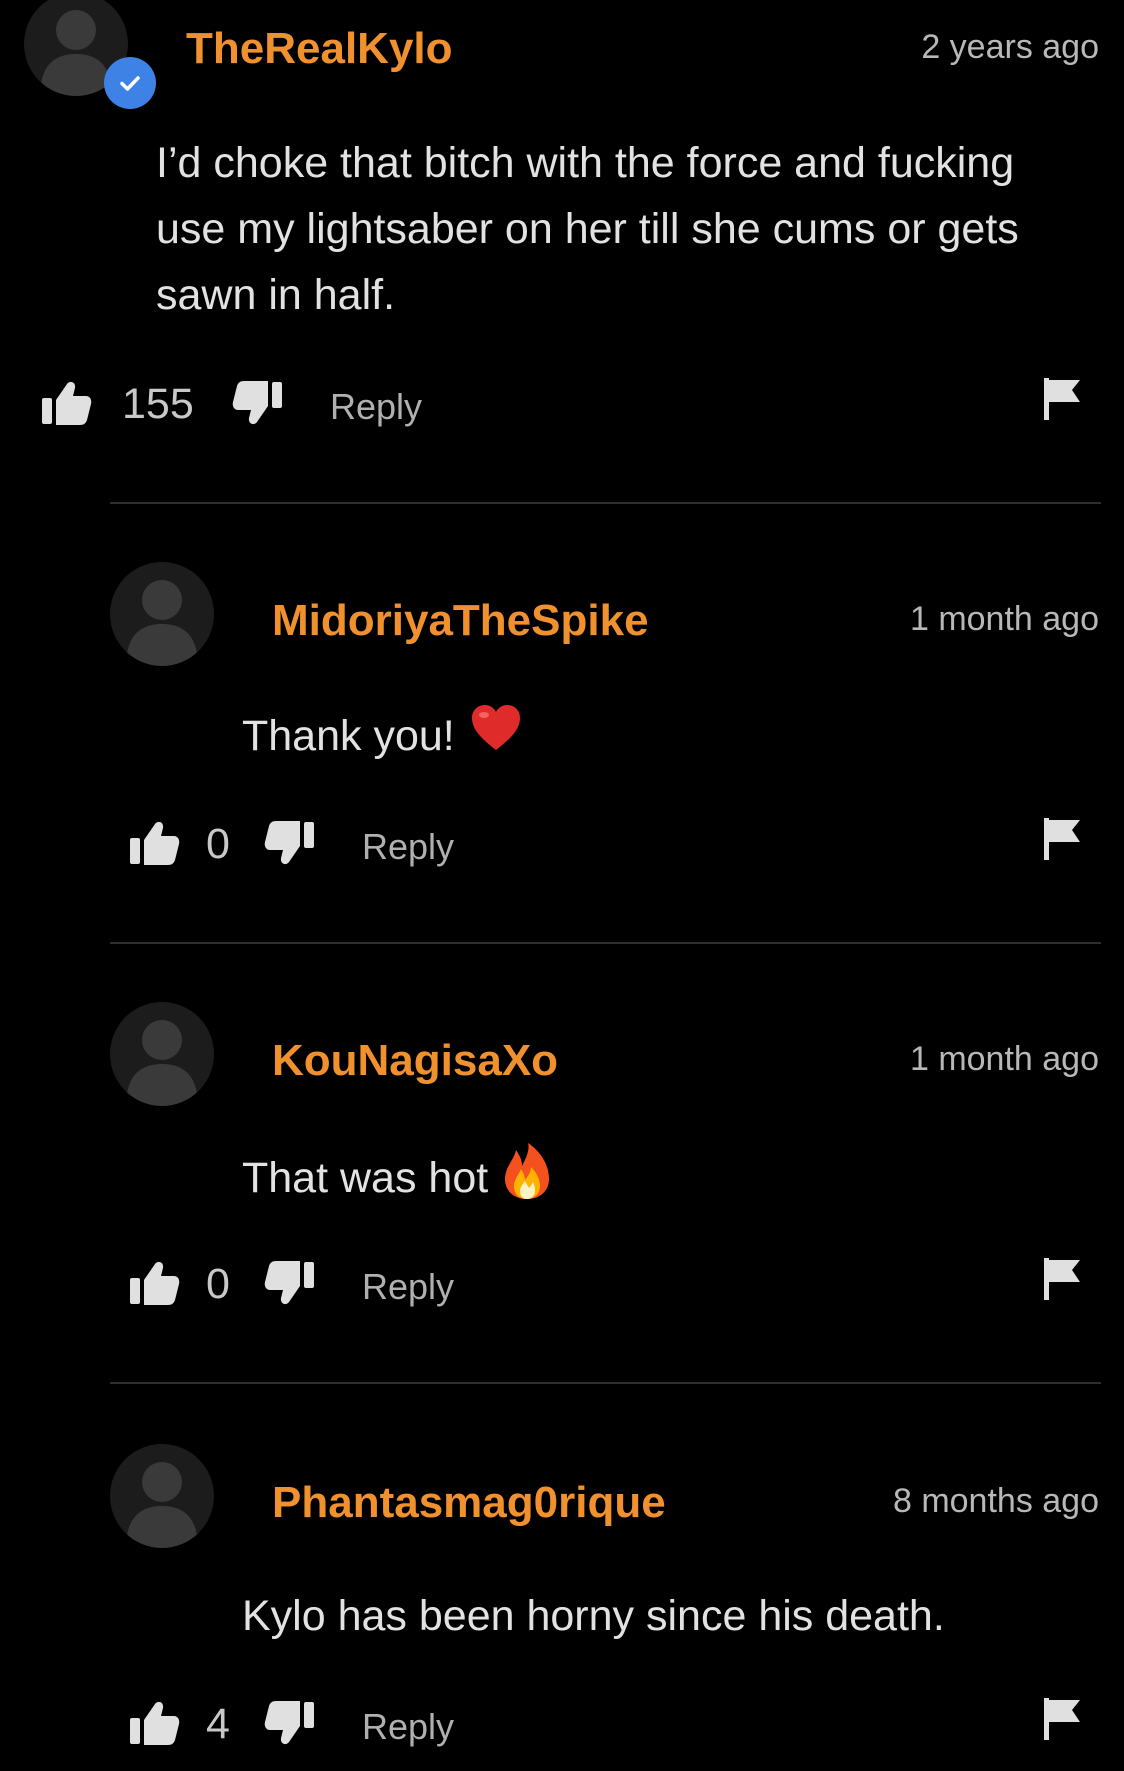  What do you see at coordinates (469, 1503) in the screenshot?
I see `username: Phantasmag0rique` at bounding box center [469, 1503].